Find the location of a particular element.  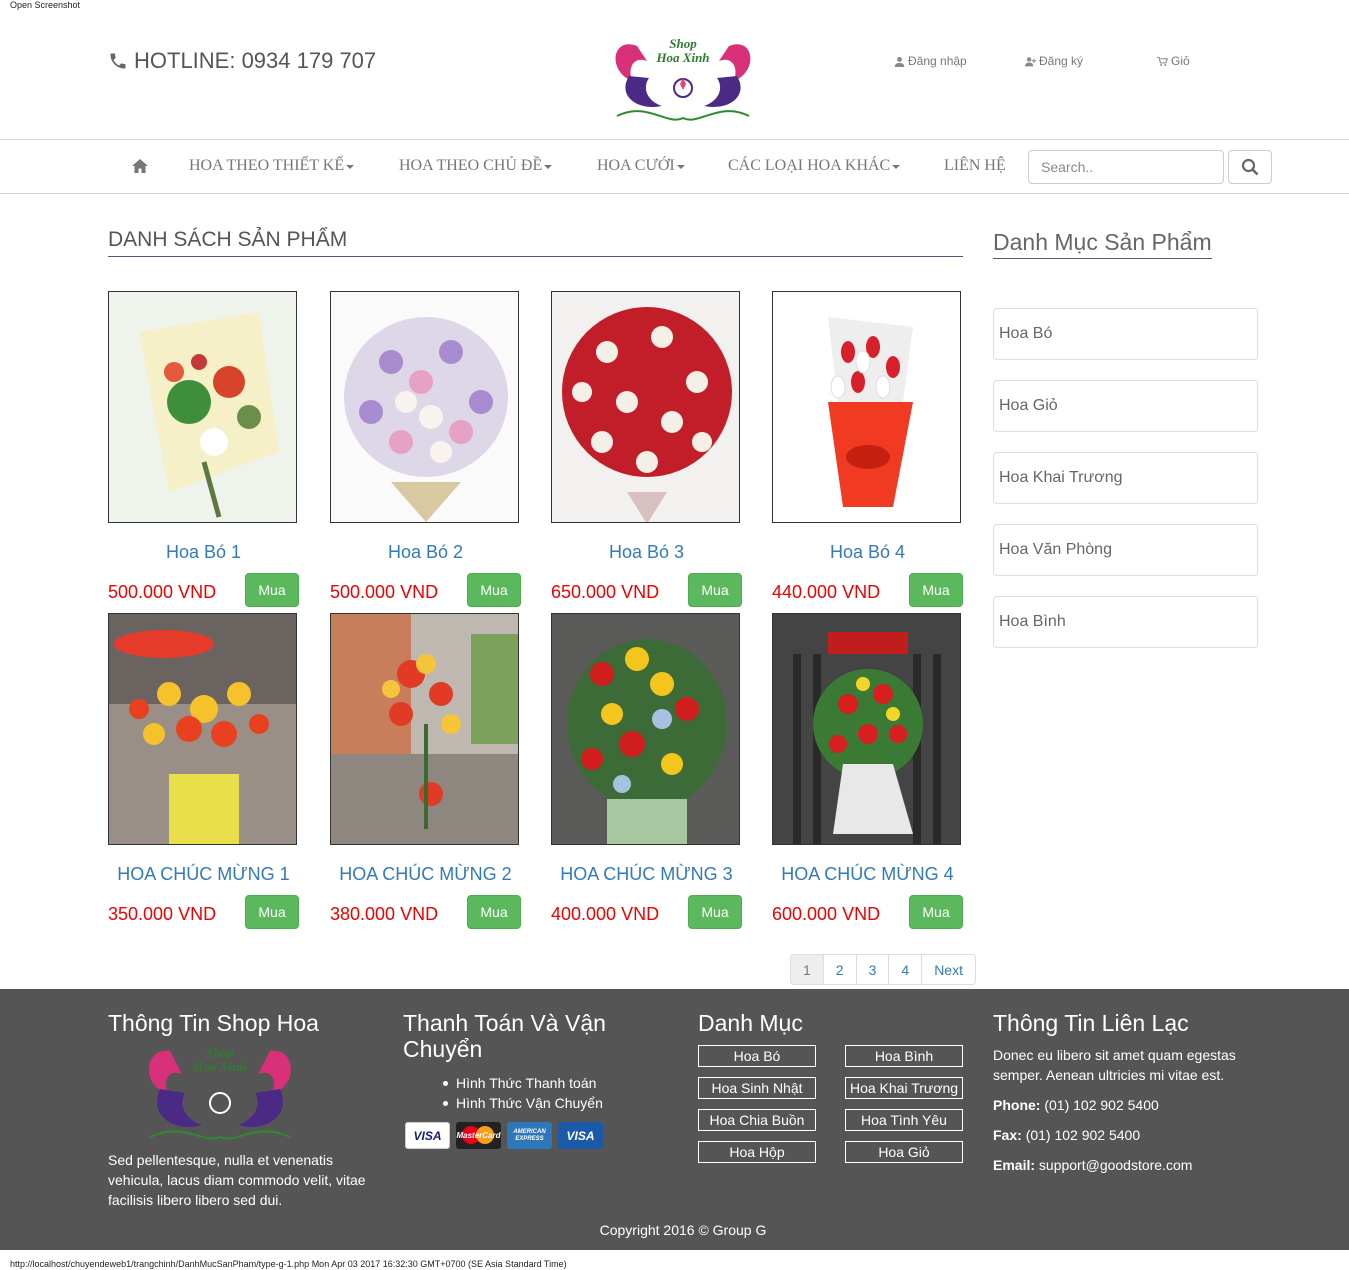

search-input is located at coordinates (1126, 167).